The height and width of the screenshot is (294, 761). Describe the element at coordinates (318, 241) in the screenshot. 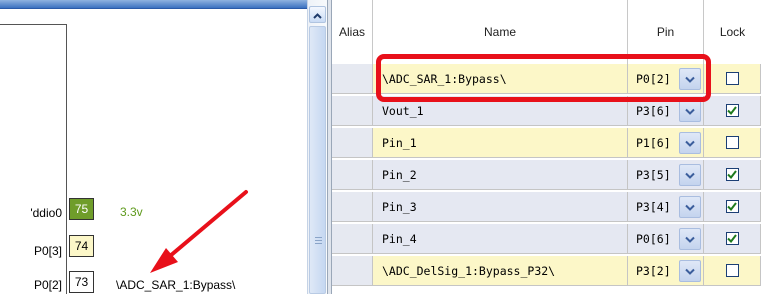

I see `grip-icon` at that location.